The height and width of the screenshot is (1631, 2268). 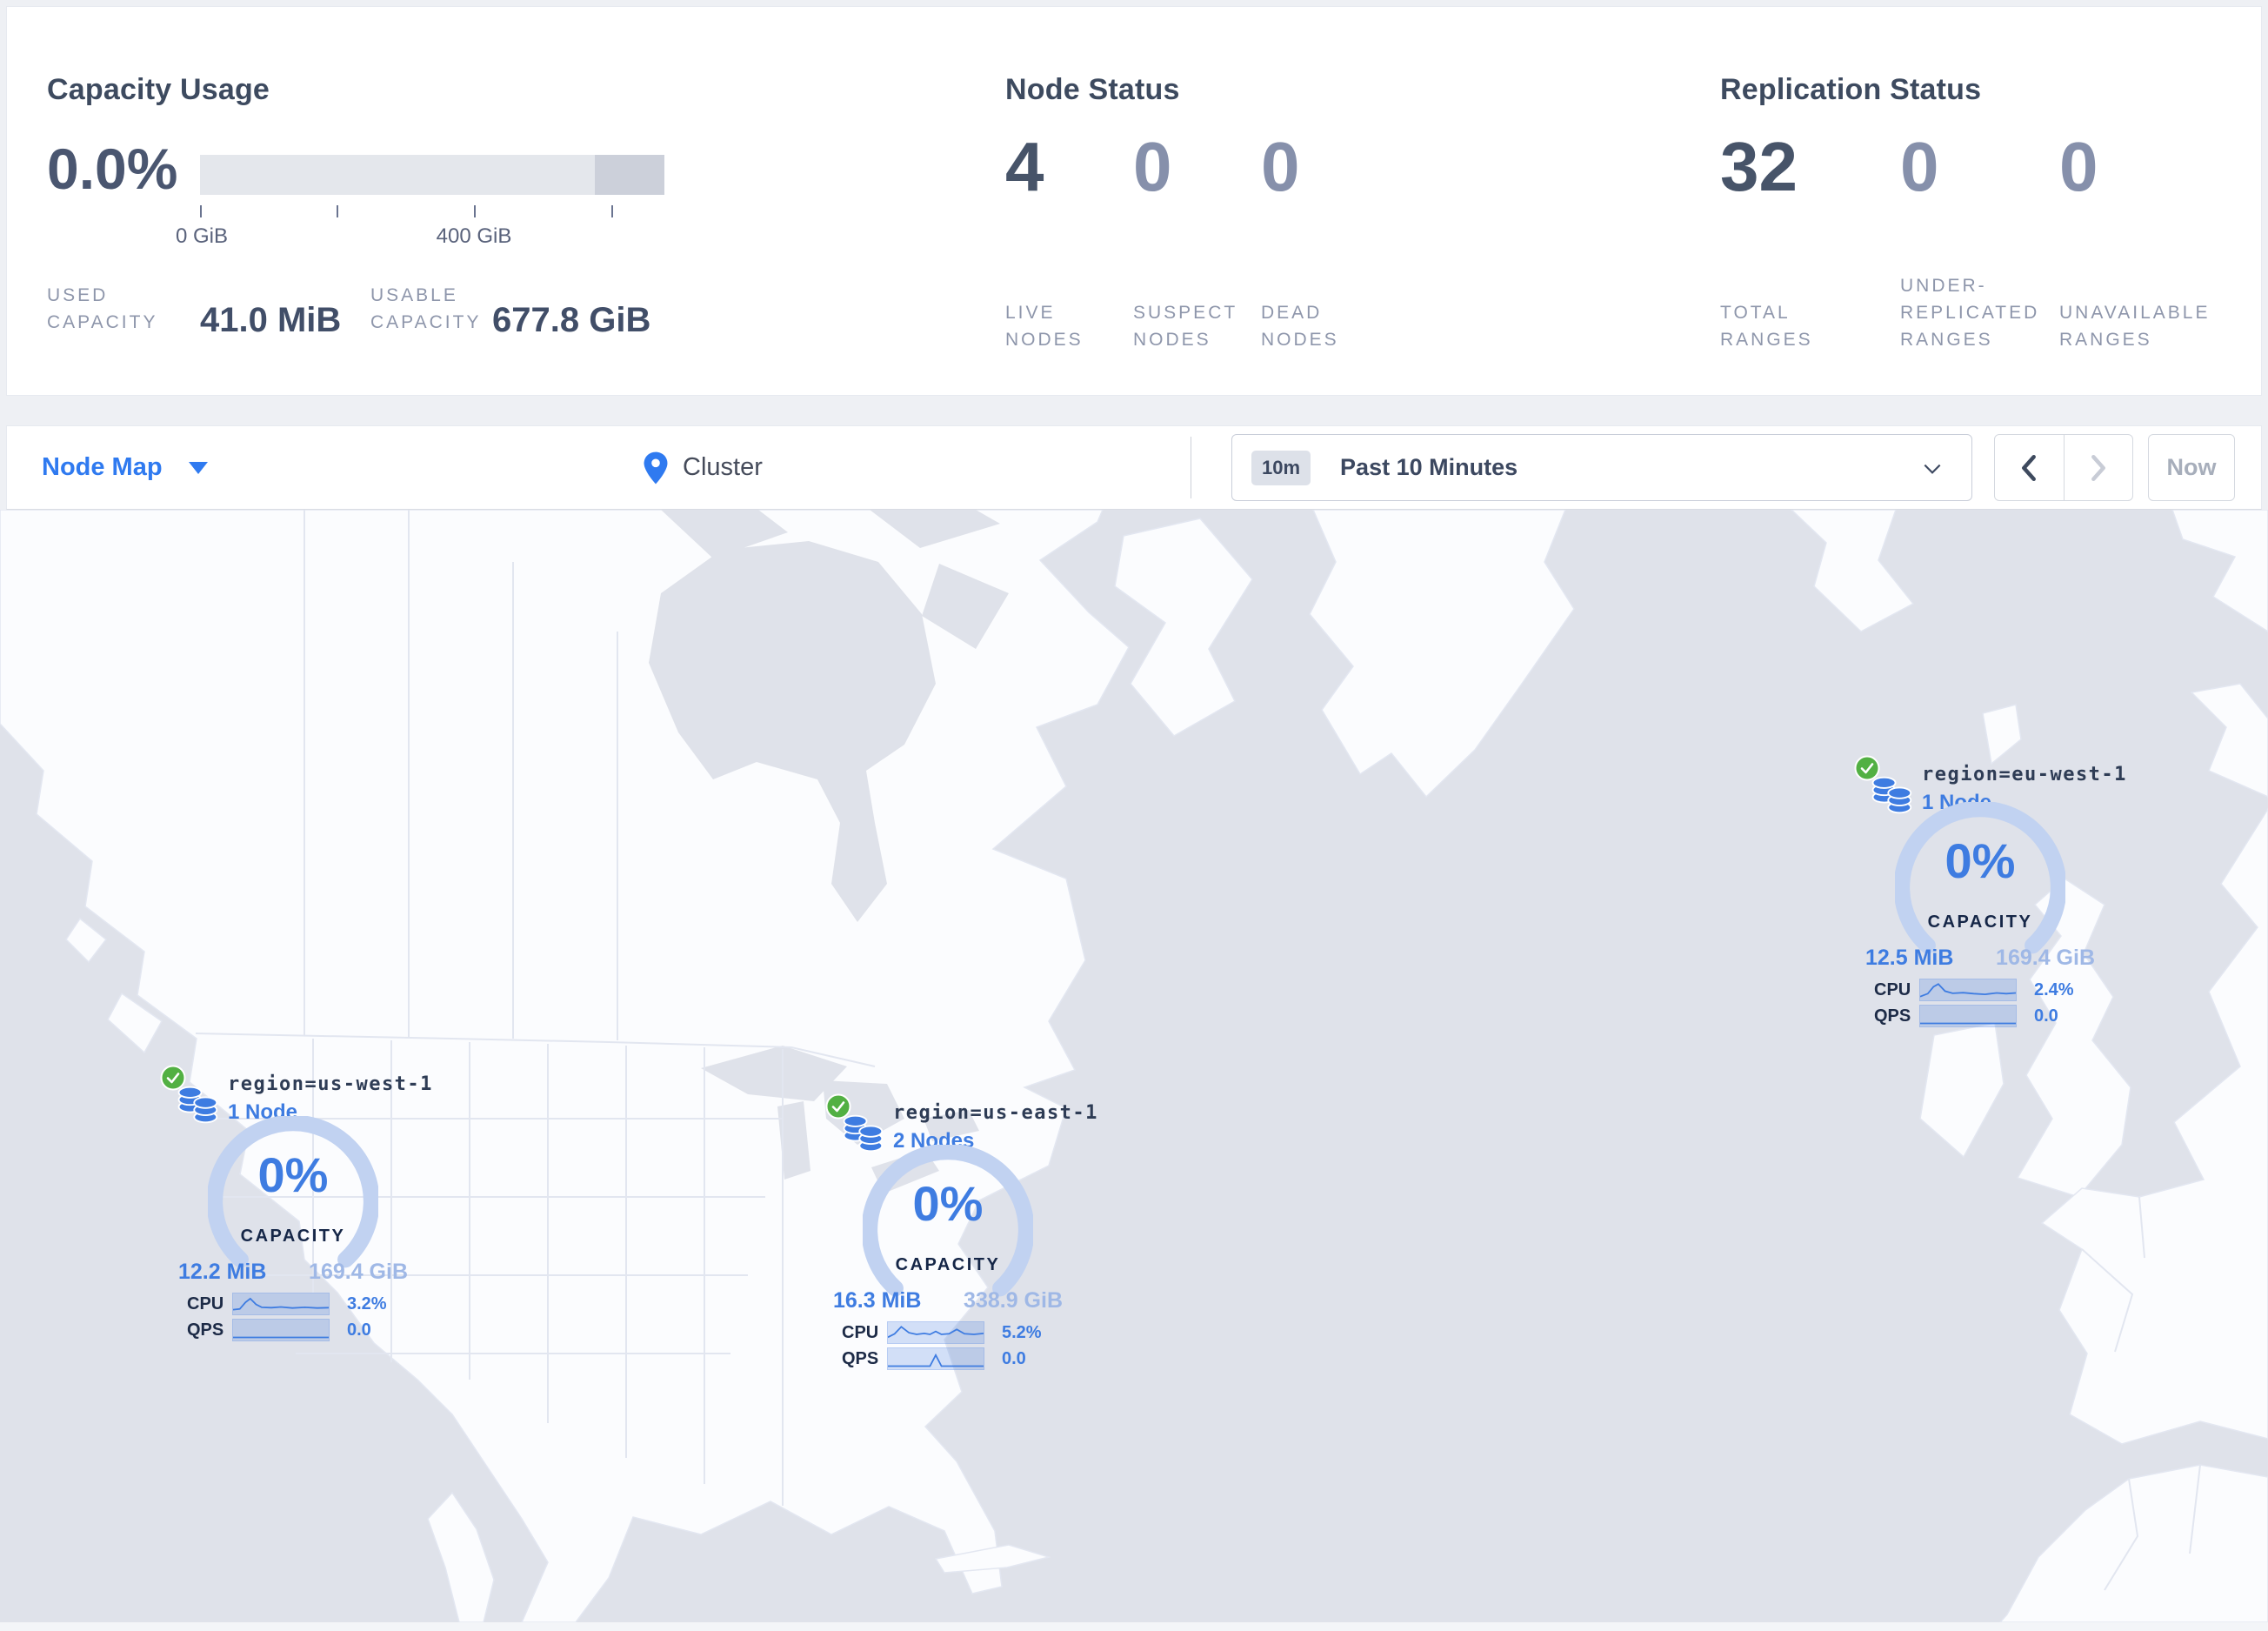 What do you see at coordinates (1013, 1300) in the screenshot?
I see `region-usable-capacity: 338.9 GiB` at bounding box center [1013, 1300].